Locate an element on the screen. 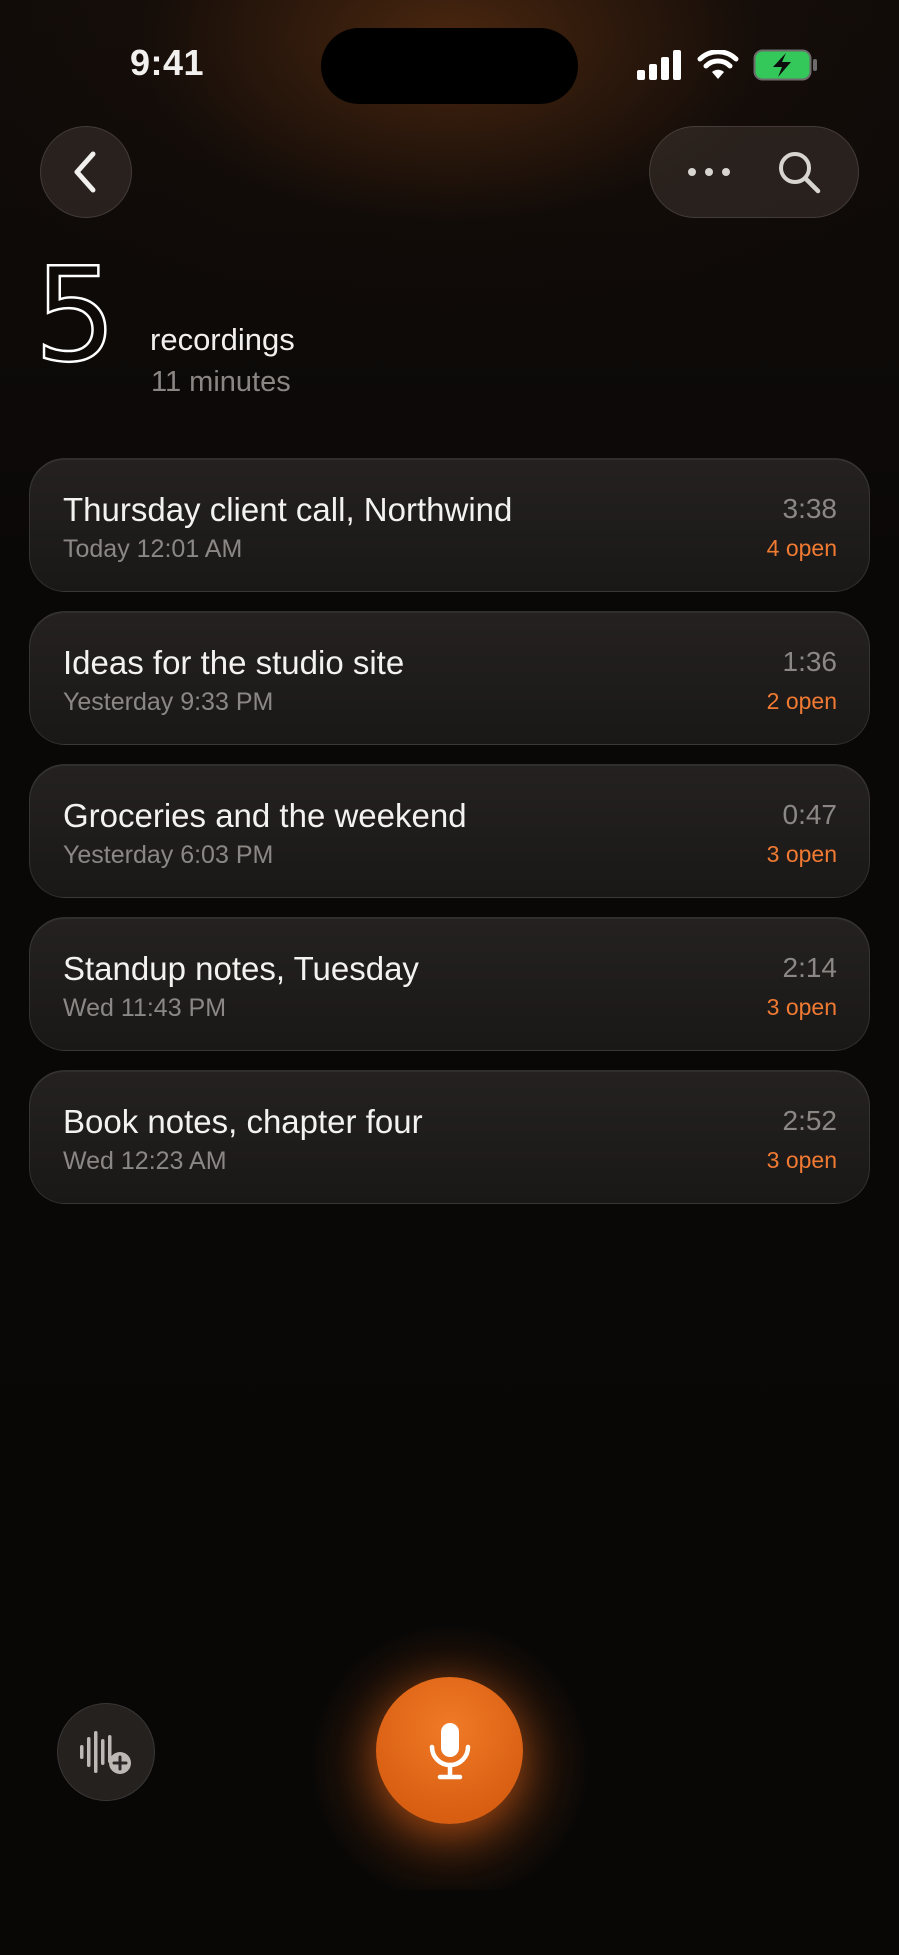 This screenshot has height=1955, width=899. ellipsis-icon is located at coordinates (709, 172).